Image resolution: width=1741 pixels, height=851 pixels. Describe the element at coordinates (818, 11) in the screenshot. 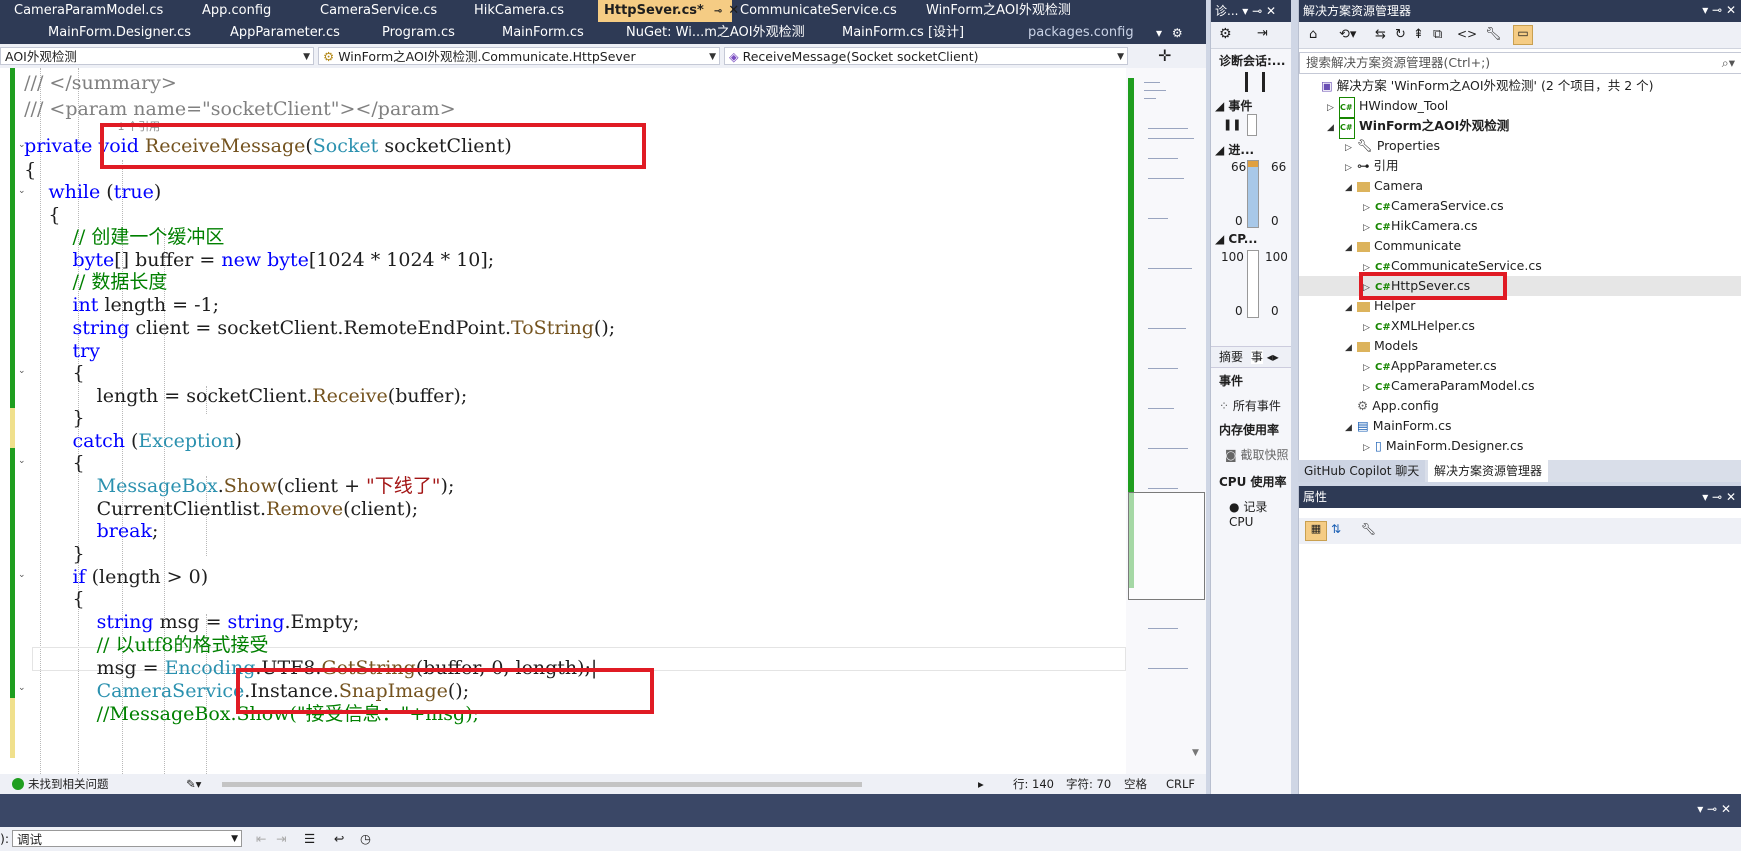

I see `tab-communicate-service: CommunicateService.cs` at that location.